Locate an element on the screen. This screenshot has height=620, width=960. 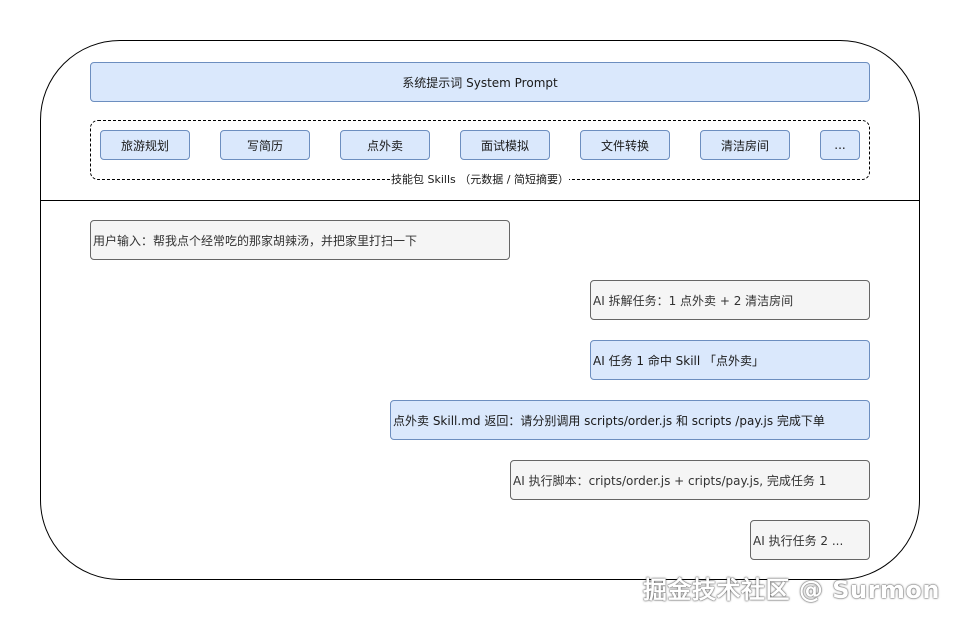
section-divider is located at coordinates (480, 200).